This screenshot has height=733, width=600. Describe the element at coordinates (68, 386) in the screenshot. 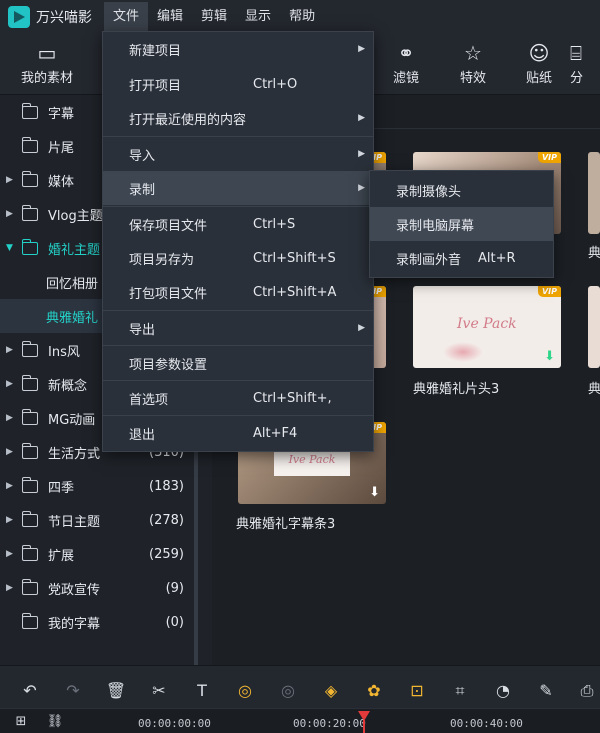

I see `sidebar-item-label: 新概念` at that location.